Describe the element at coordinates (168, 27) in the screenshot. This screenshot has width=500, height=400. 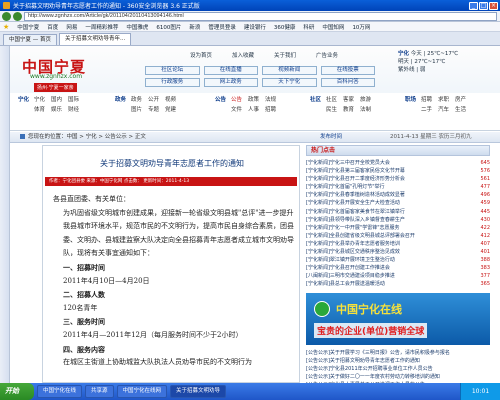
I see `fav-item: 6100图片` at that location.